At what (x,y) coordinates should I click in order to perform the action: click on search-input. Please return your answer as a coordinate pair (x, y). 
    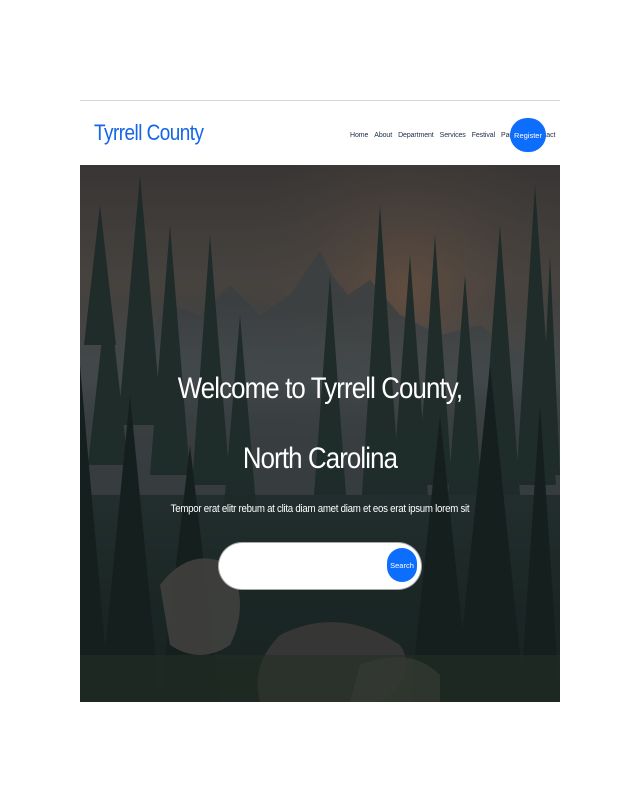
    Looking at the image, I should click on (308, 566).